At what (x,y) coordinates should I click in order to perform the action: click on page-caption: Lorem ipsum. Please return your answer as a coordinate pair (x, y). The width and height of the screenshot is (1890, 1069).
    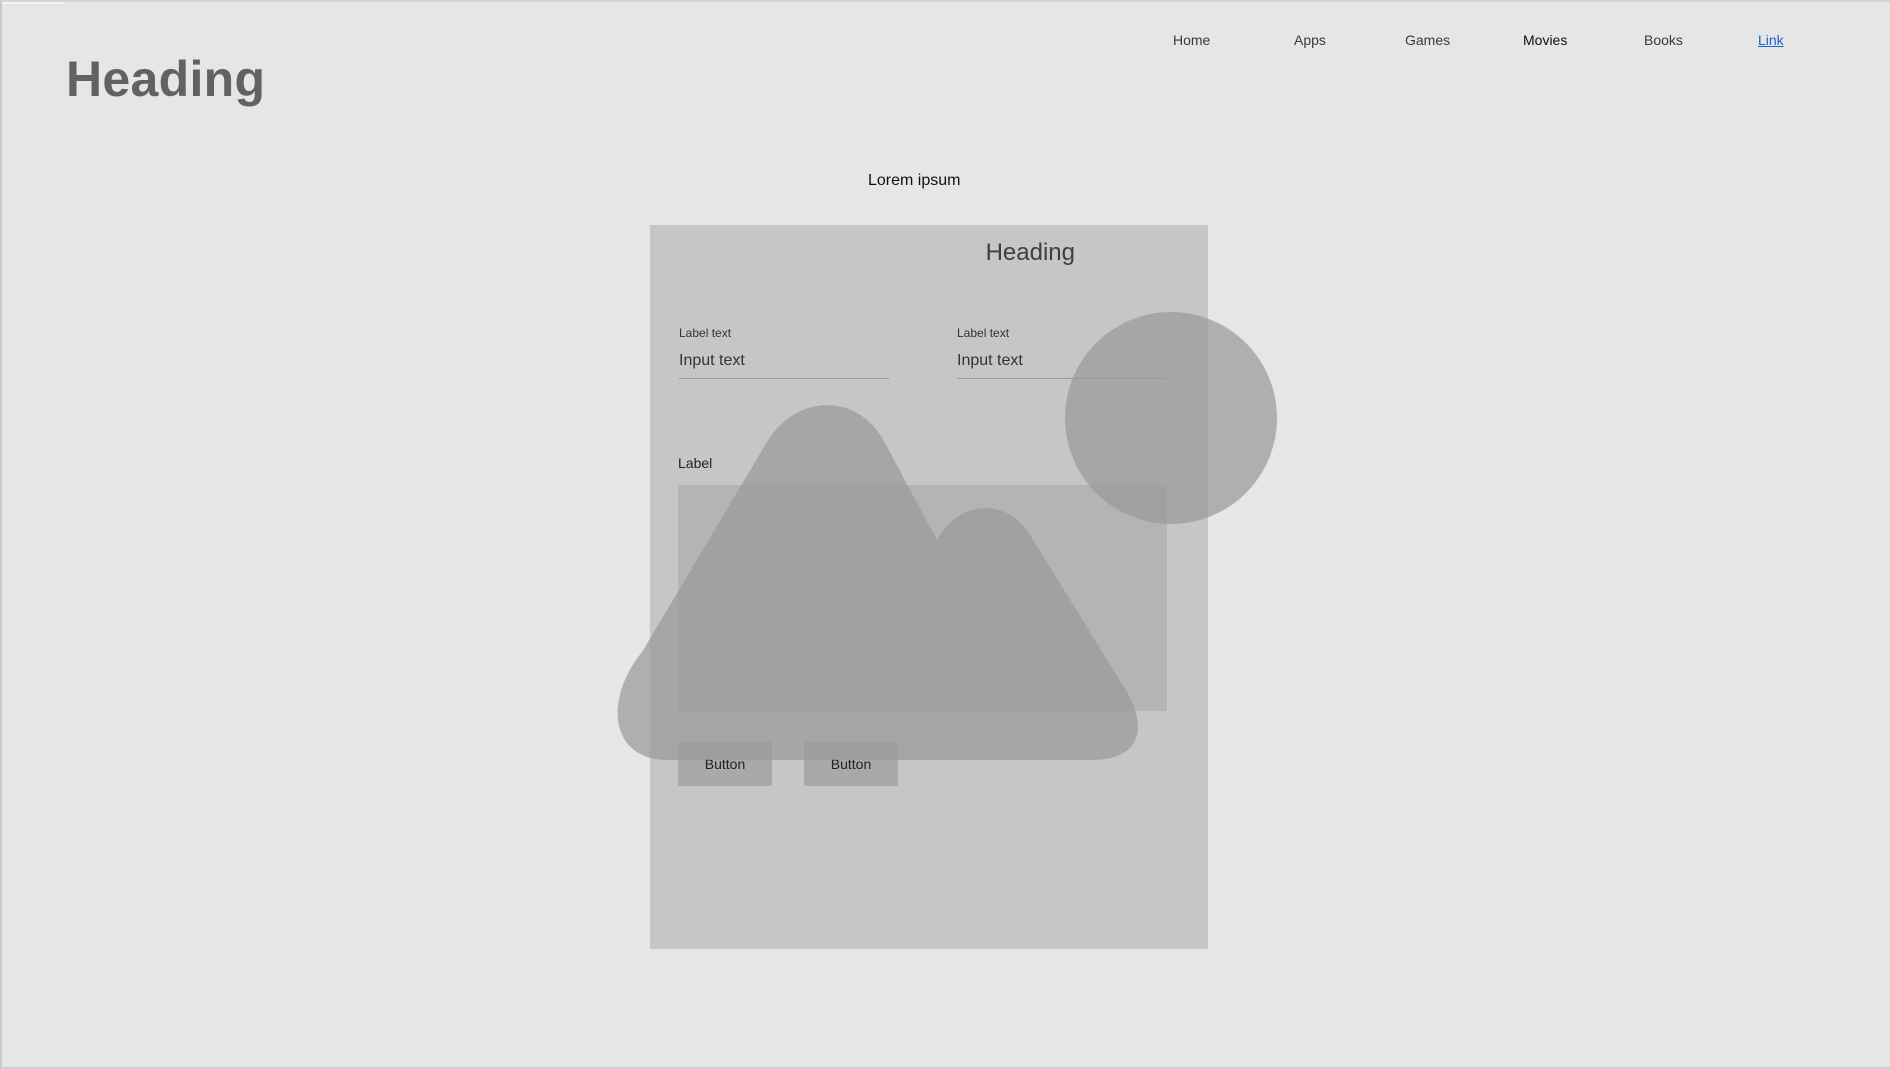
    Looking at the image, I should click on (914, 180).